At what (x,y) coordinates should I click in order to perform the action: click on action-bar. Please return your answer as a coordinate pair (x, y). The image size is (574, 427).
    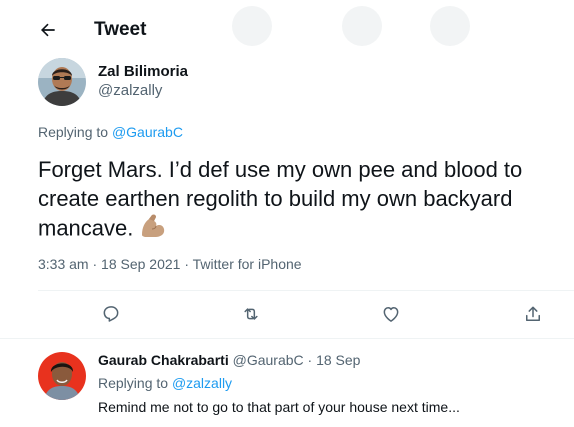
    Looking at the image, I should click on (306, 314).